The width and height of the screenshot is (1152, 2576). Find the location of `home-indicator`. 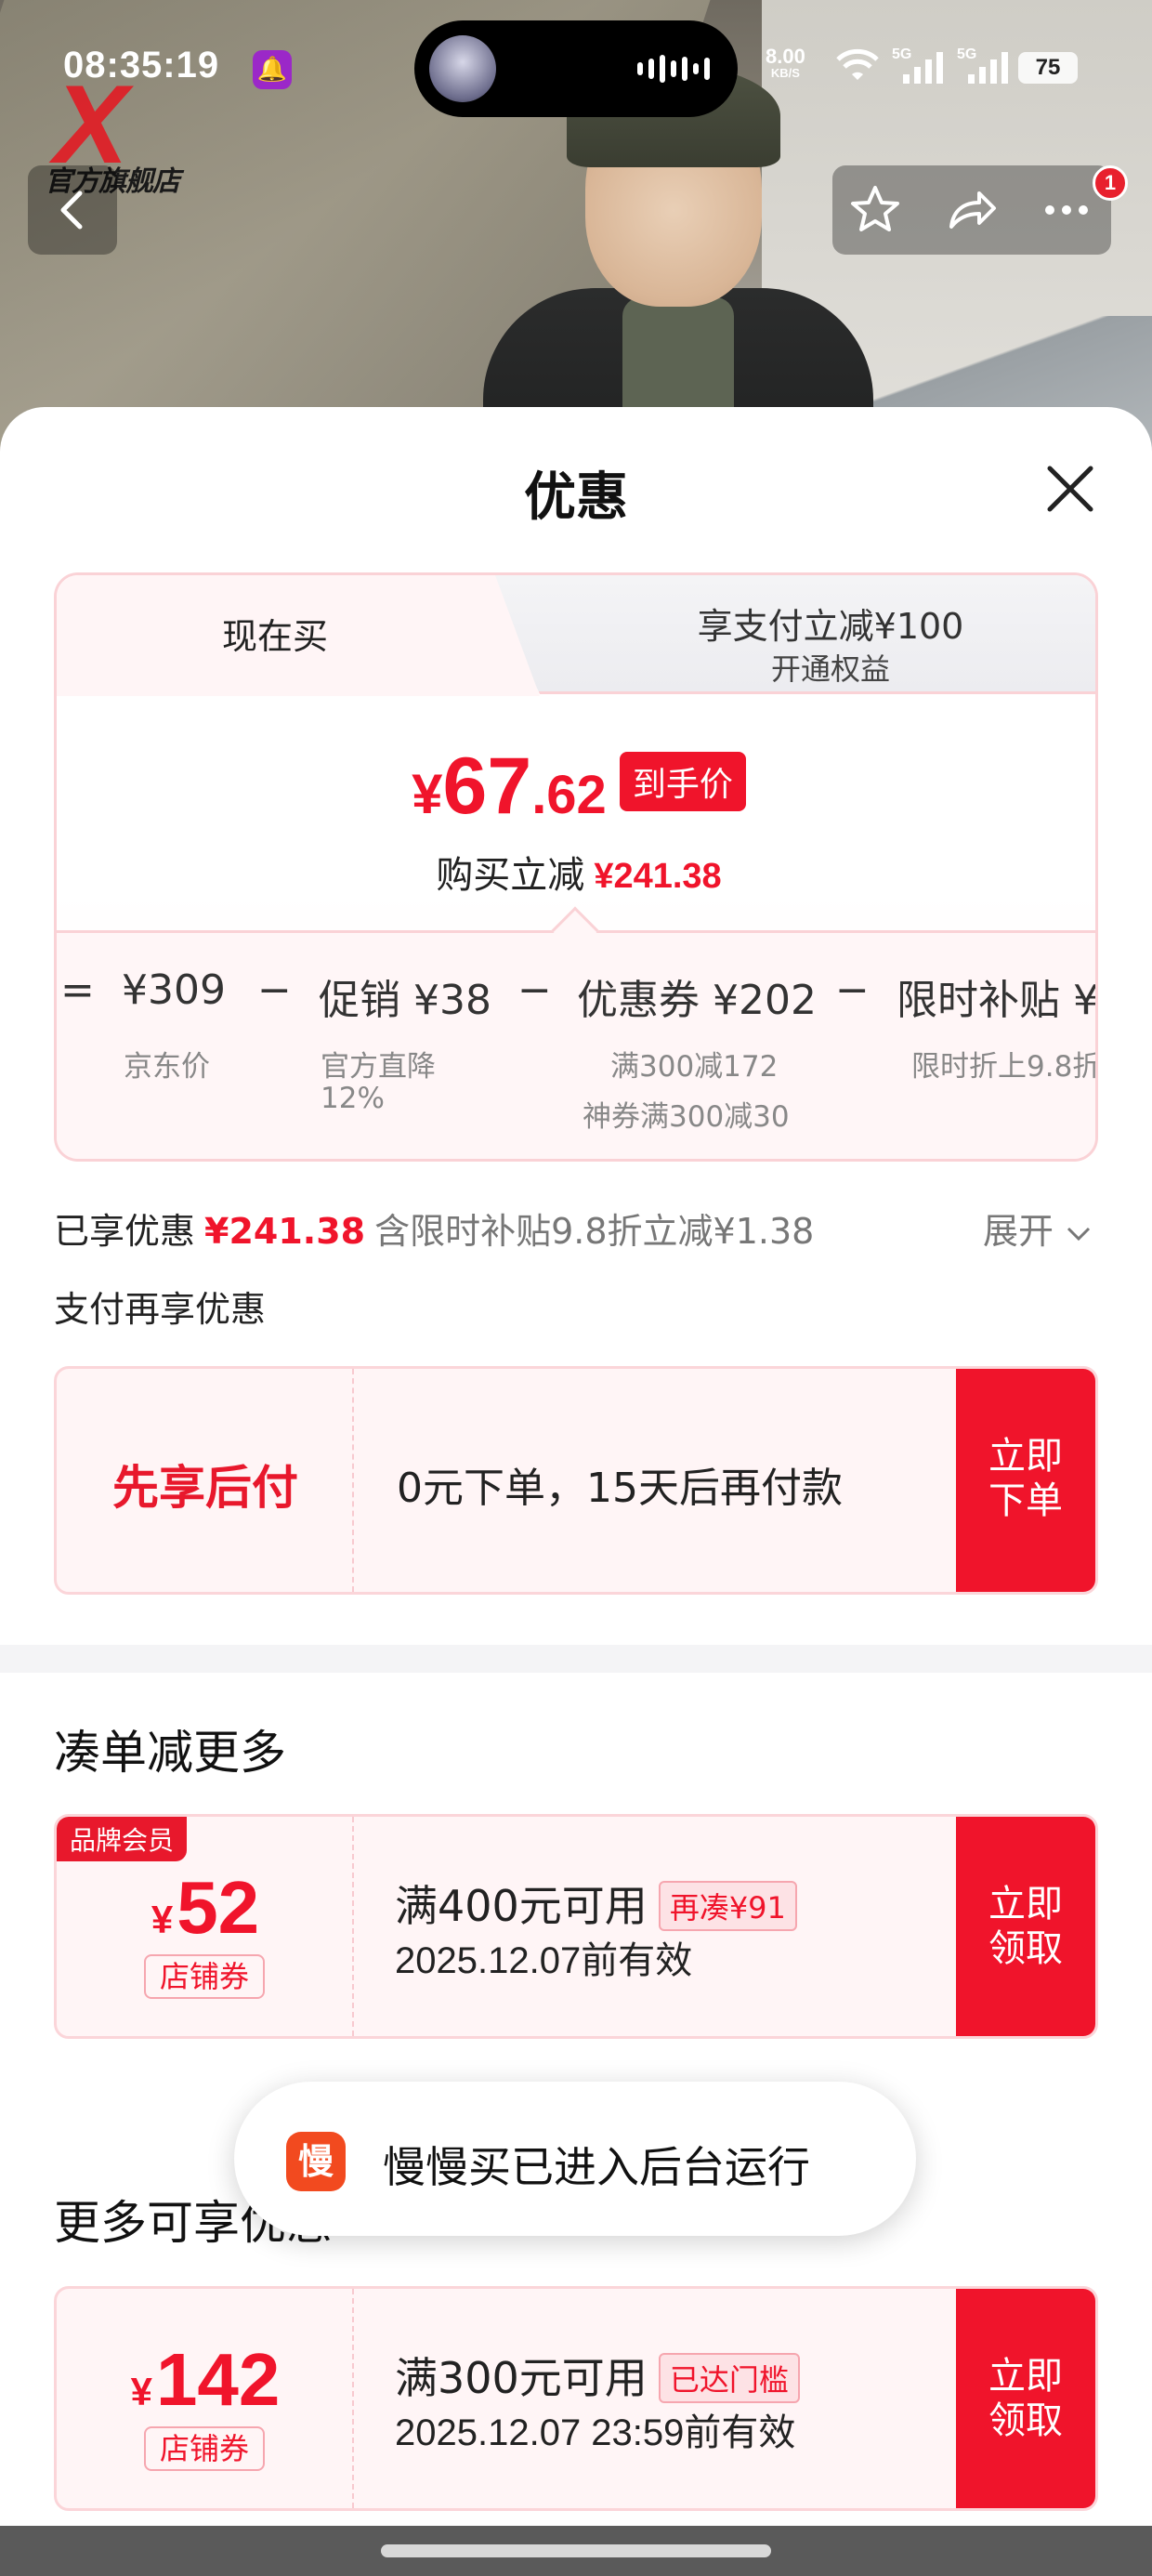

home-indicator is located at coordinates (576, 2550).